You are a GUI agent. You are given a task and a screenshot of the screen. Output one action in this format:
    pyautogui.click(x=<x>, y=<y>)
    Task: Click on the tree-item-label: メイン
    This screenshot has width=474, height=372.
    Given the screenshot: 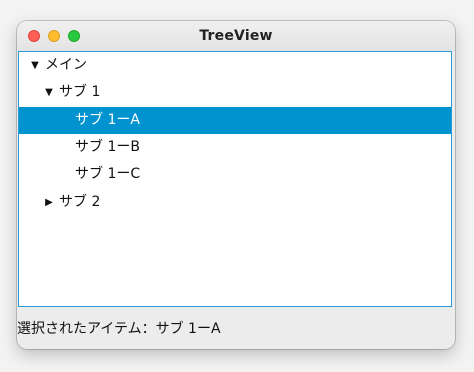 What is the action you would take?
    pyautogui.click(x=66, y=65)
    